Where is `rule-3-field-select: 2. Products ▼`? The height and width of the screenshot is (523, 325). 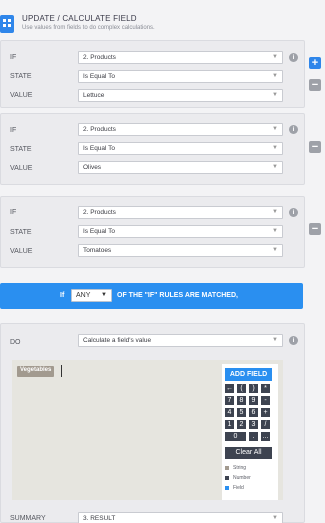
rule-3-field-select: 2. Products ▼ is located at coordinates (180, 212).